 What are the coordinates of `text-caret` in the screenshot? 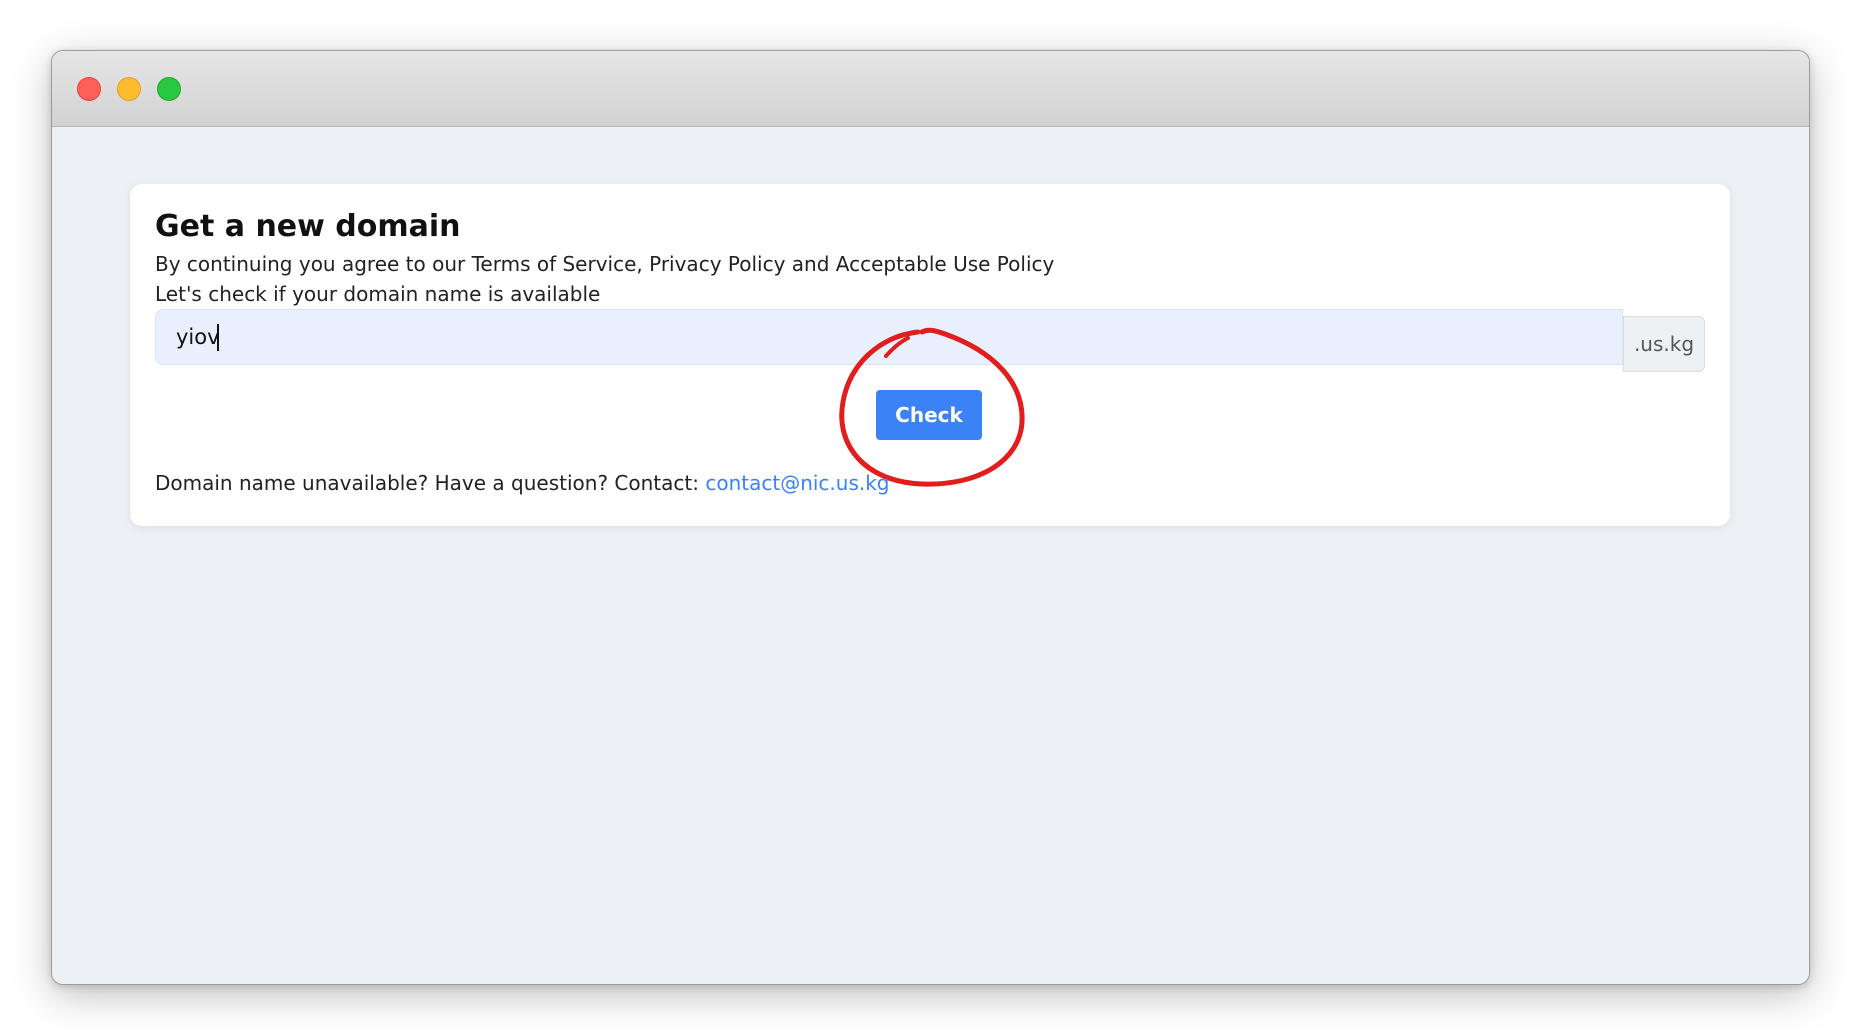 It's located at (218, 337).